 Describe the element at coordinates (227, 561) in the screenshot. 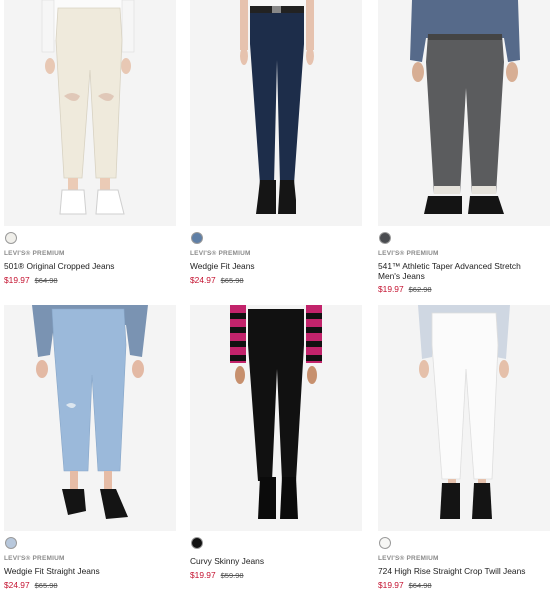

I see `product-name: Curvy Skinny Jeans` at that location.